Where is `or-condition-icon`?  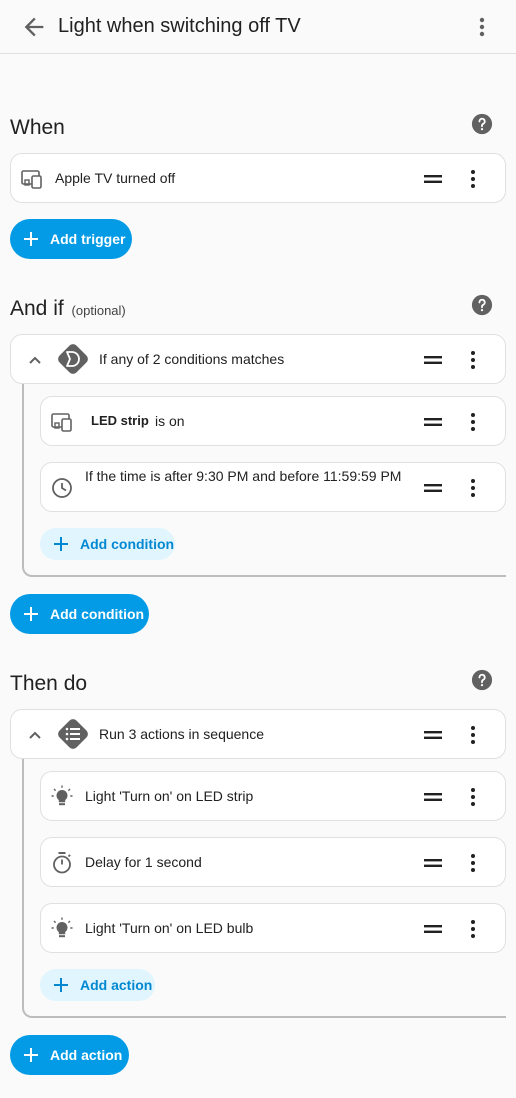
or-condition-icon is located at coordinates (73, 359).